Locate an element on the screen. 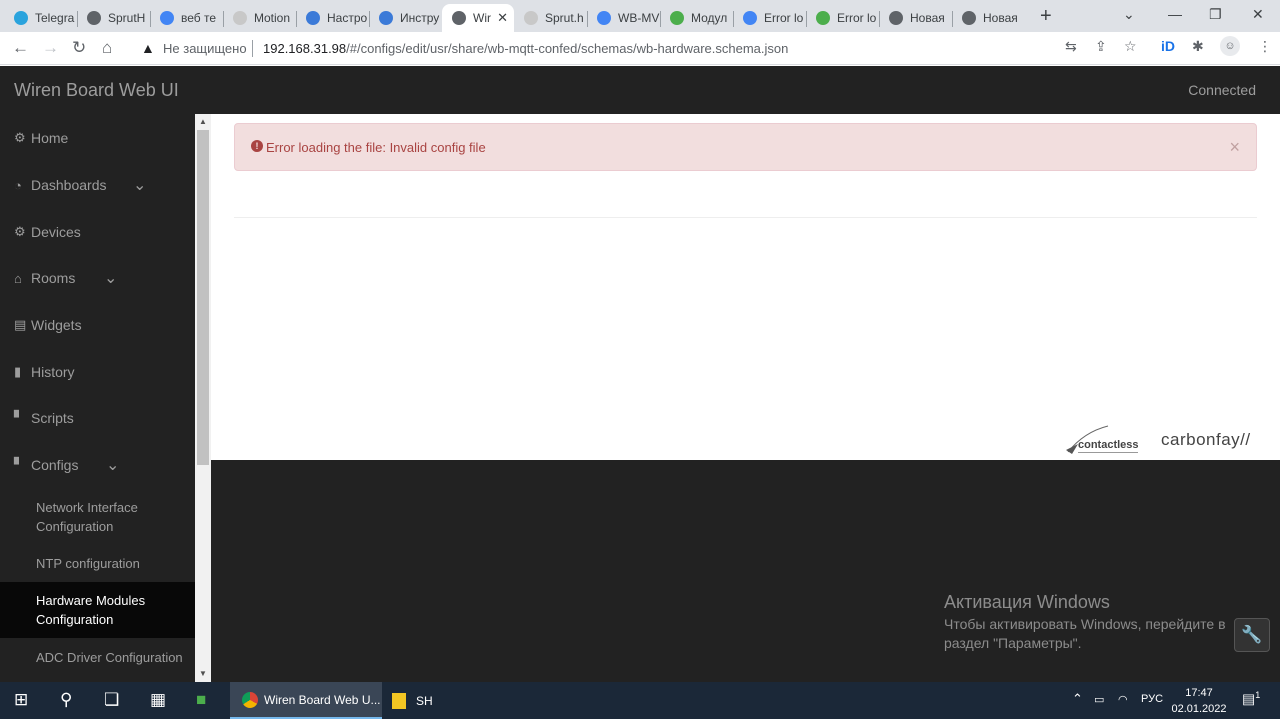 The width and height of the screenshot is (1280, 719). new-tab-button: + is located at coordinates (1046, 16).